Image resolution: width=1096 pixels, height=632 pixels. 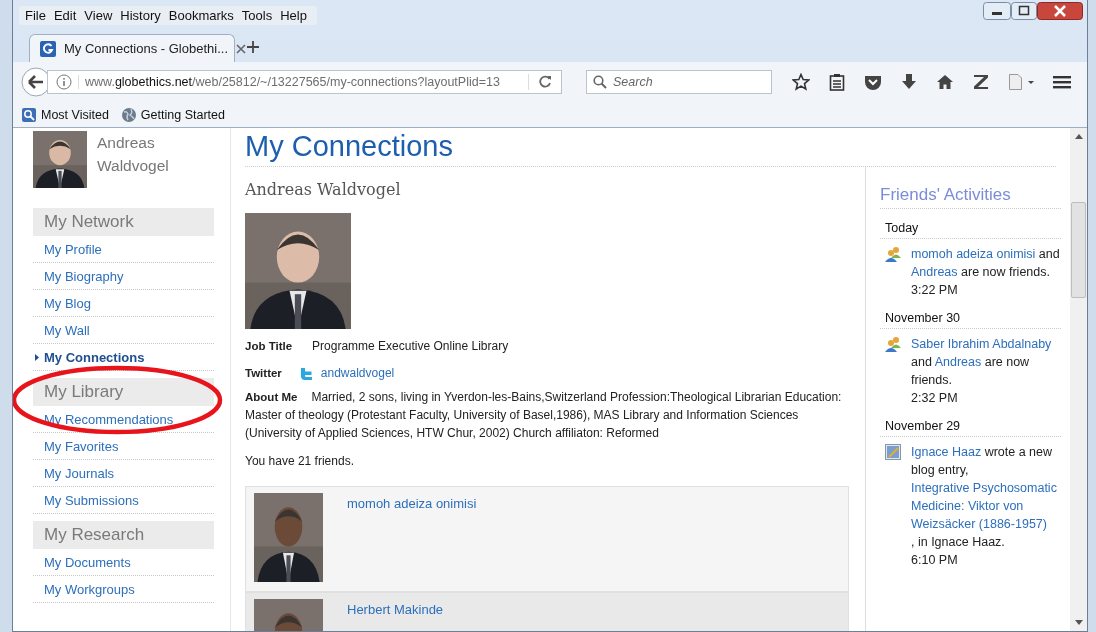 I want to click on bookmark-folder-icon, so click(x=29, y=114).